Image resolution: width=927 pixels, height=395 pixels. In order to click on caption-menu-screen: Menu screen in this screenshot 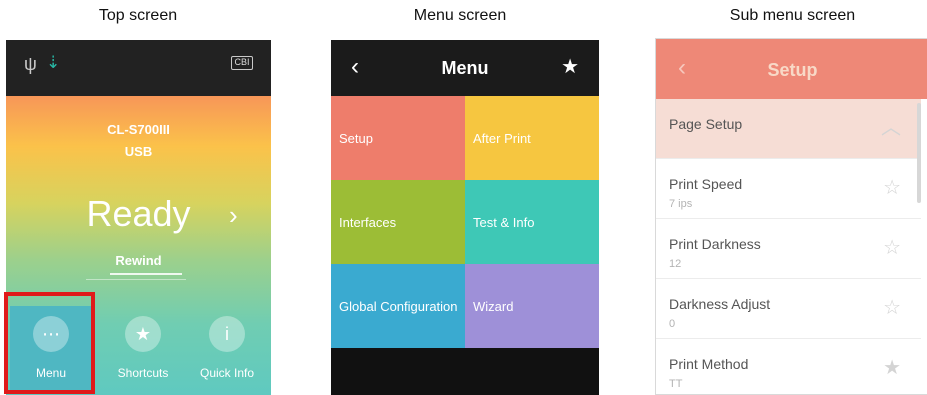, I will do `click(460, 15)`.